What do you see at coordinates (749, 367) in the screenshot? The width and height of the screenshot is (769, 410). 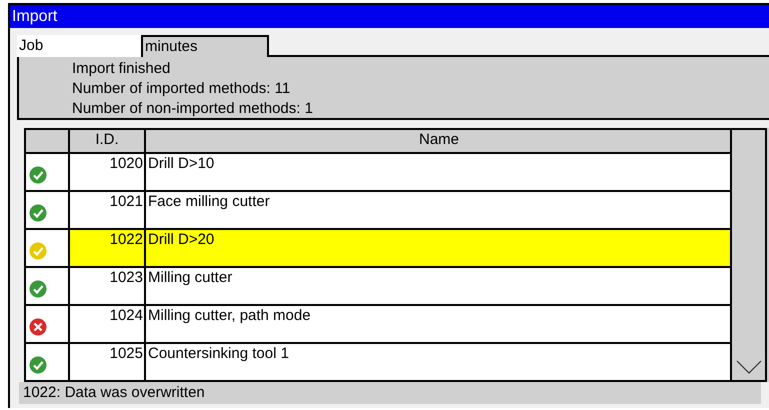 I see `chevron-down-icon` at bounding box center [749, 367].